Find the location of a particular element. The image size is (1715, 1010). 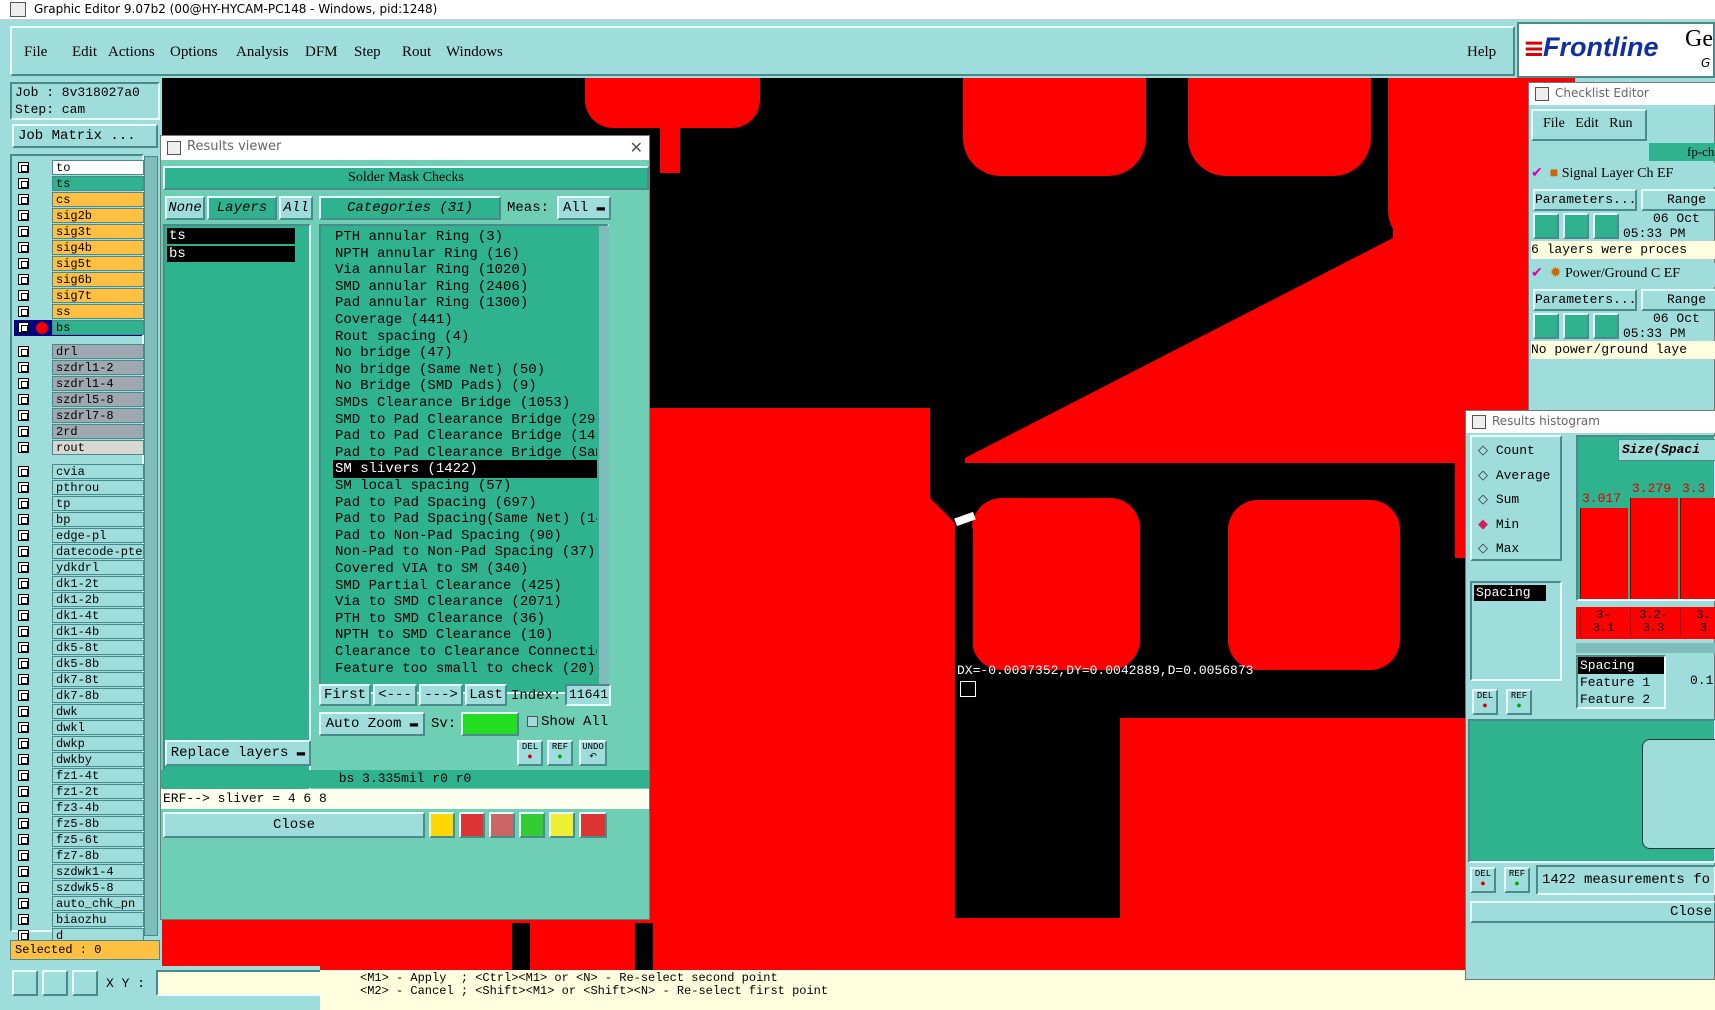

layer-row: biaozhu is located at coordinates (79, 920).